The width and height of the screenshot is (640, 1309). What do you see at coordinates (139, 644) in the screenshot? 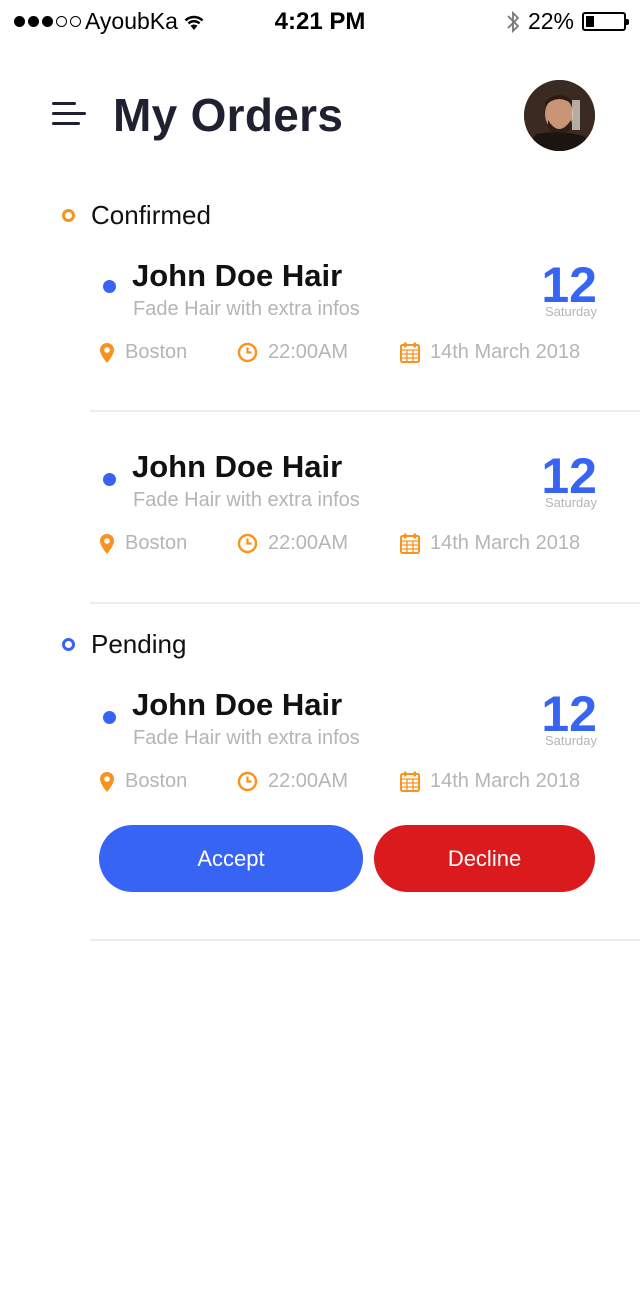
I see `section-label-pending: Pending` at bounding box center [139, 644].